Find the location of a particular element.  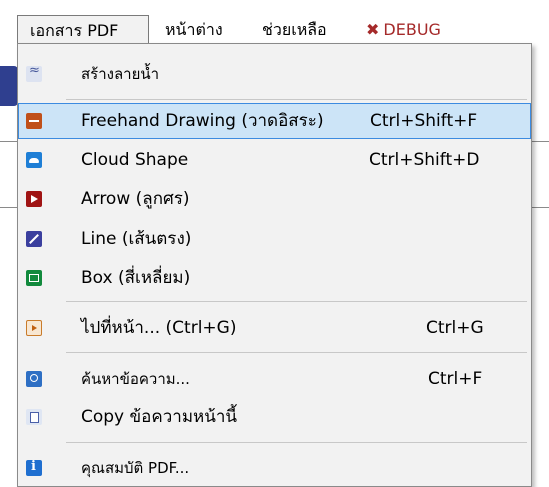

watermark-icon is located at coordinates (34, 72).